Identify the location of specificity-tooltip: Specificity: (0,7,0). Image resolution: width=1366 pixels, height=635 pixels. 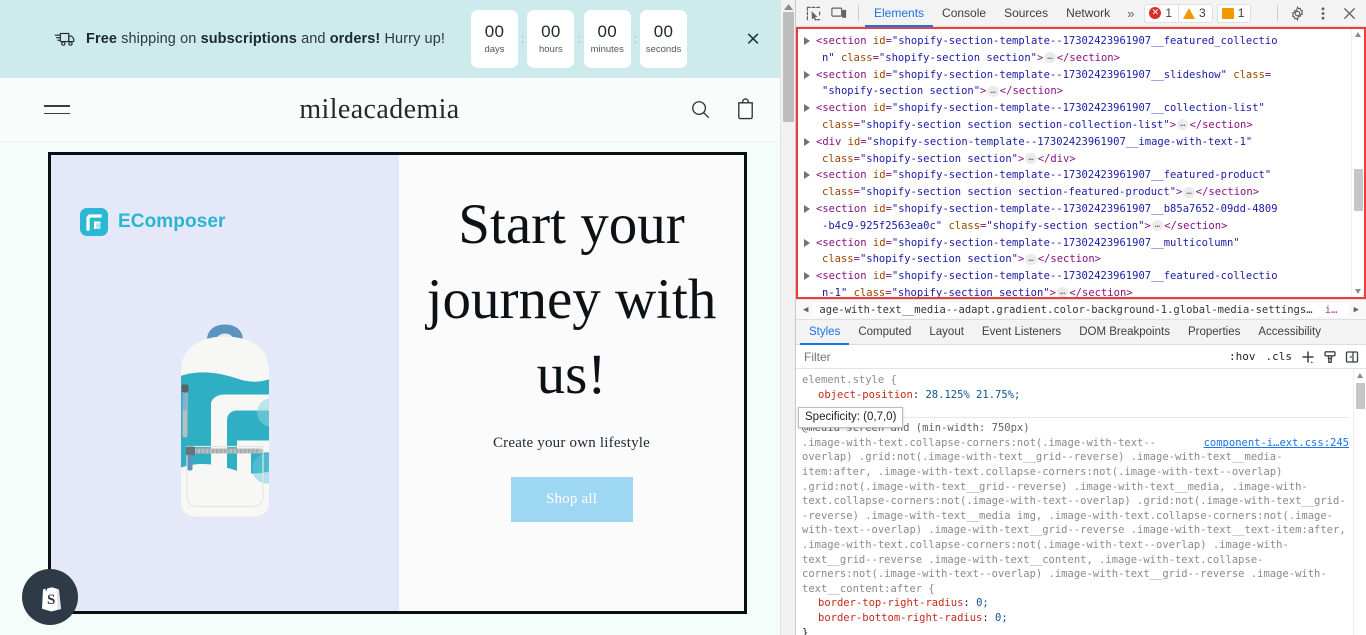
(851, 417).